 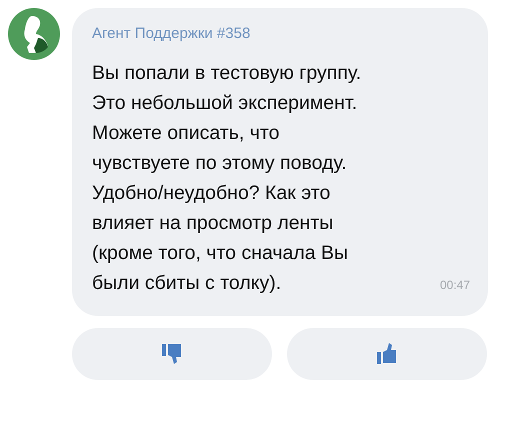 I want to click on dislike-button, so click(x=172, y=354).